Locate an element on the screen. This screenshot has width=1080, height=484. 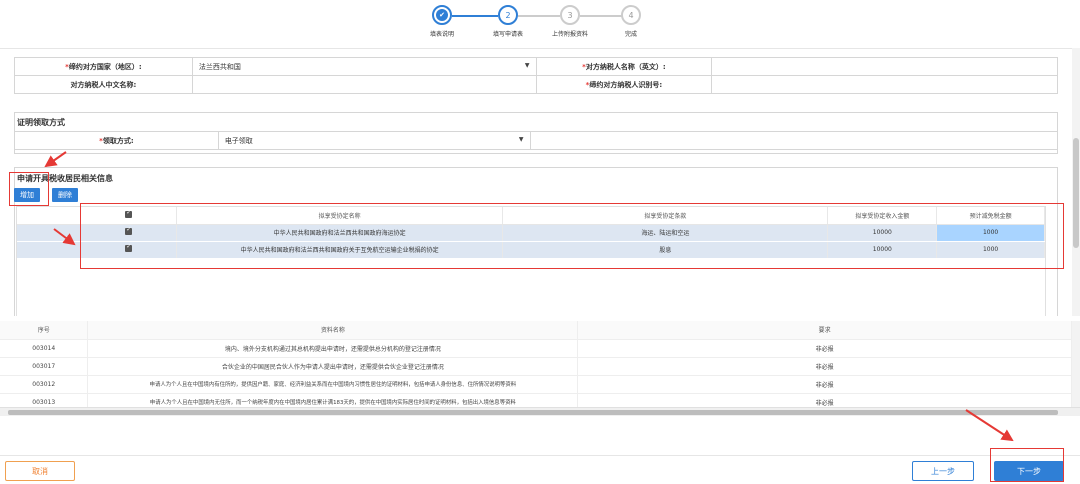
col-header: 资料名称 is located at coordinates (333, 330).